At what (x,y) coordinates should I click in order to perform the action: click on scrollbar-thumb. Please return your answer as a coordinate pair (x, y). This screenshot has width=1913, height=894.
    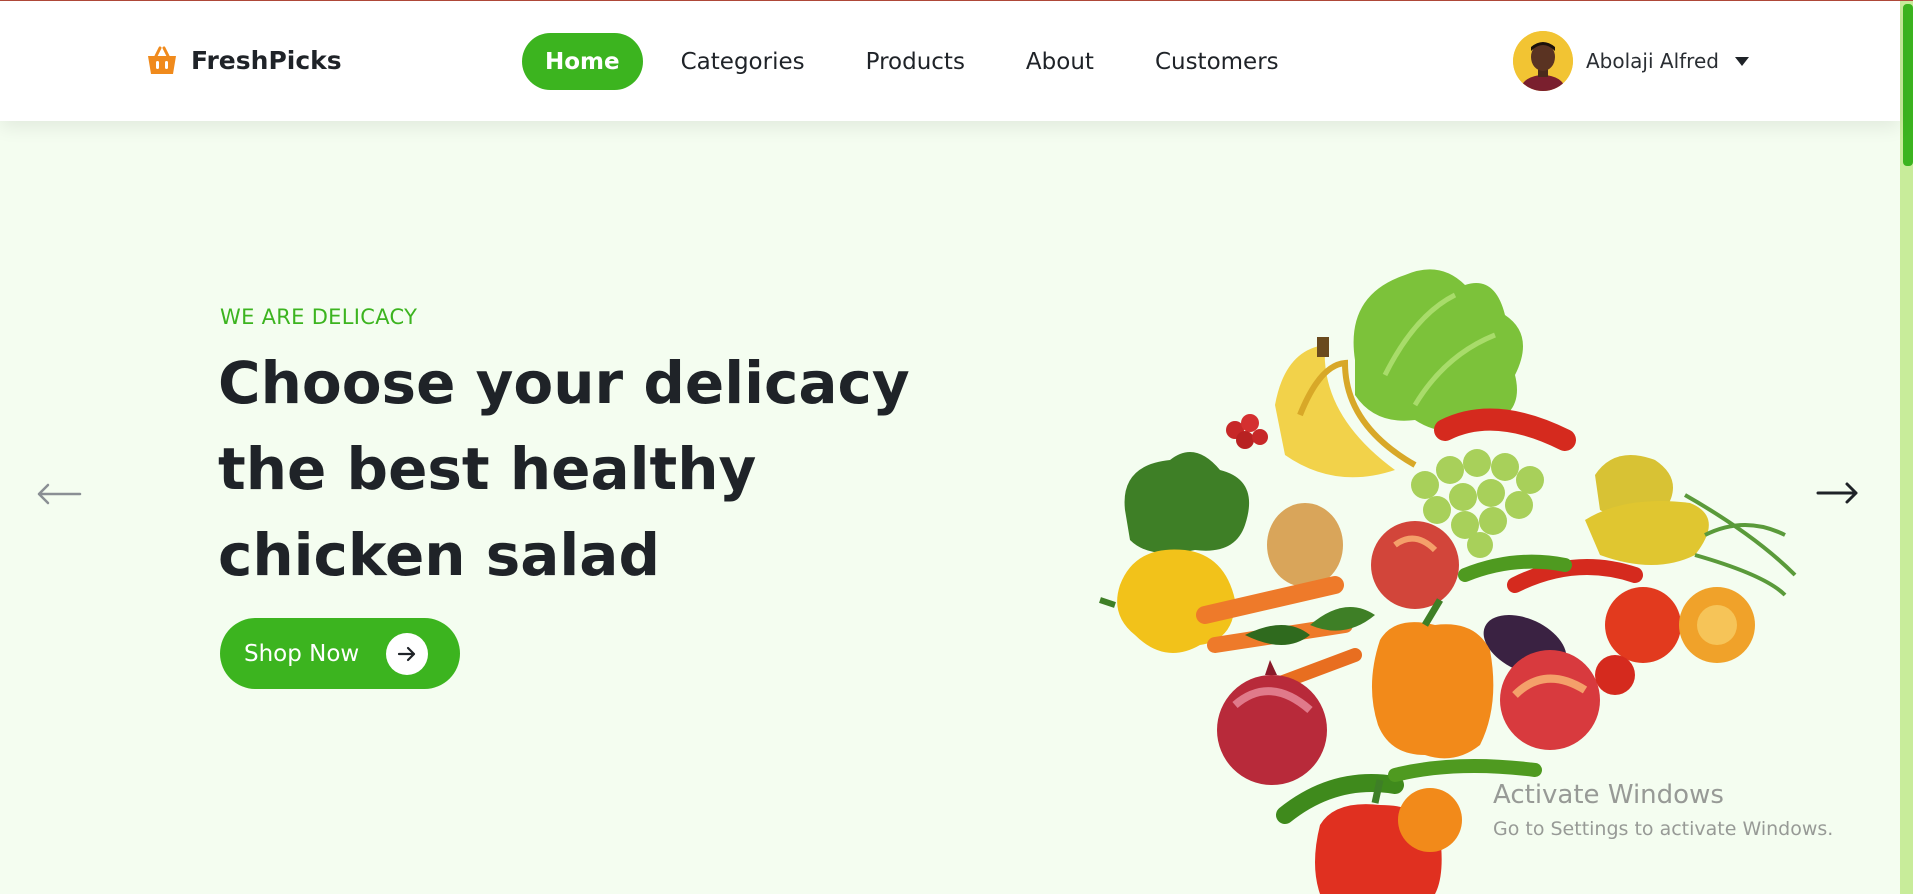
    Looking at the image, I should click on (1908, 85).